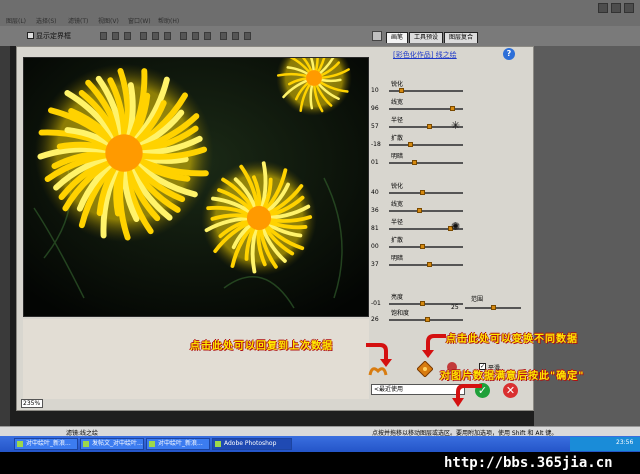  What do you see at coordinates (603, 8) in the screenshot?
I see `minimize-icon` at bounding box center [603, 8].